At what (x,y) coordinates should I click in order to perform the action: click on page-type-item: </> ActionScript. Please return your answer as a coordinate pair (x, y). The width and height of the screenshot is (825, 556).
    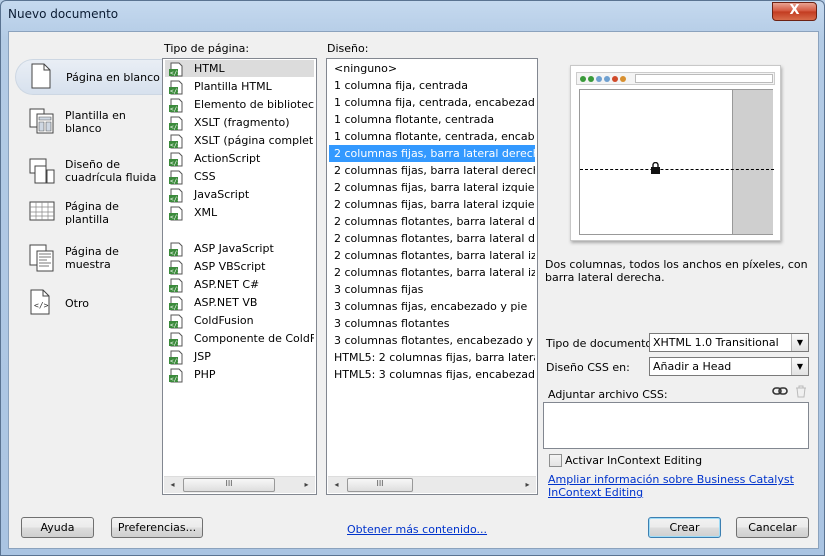
    Looking at the image, I should click on (239, 158).